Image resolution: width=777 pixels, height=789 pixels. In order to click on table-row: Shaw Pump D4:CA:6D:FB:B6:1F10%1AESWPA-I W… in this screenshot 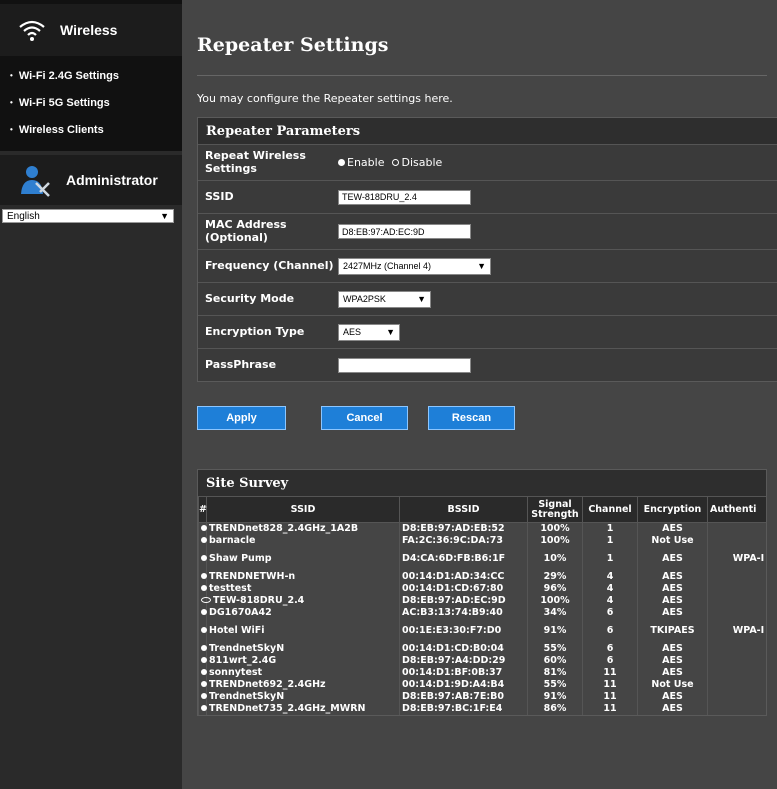, I will do `click(482, 558)`.